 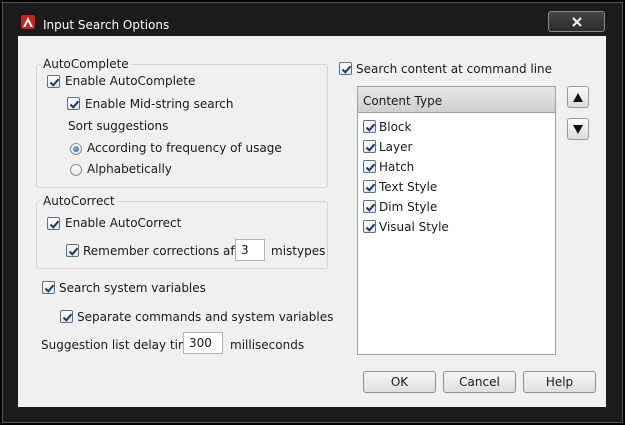 What do you see at coordinates (182, 235) in the screenshot?
I see `autocorrect-group` at bounding box center [182, 235].